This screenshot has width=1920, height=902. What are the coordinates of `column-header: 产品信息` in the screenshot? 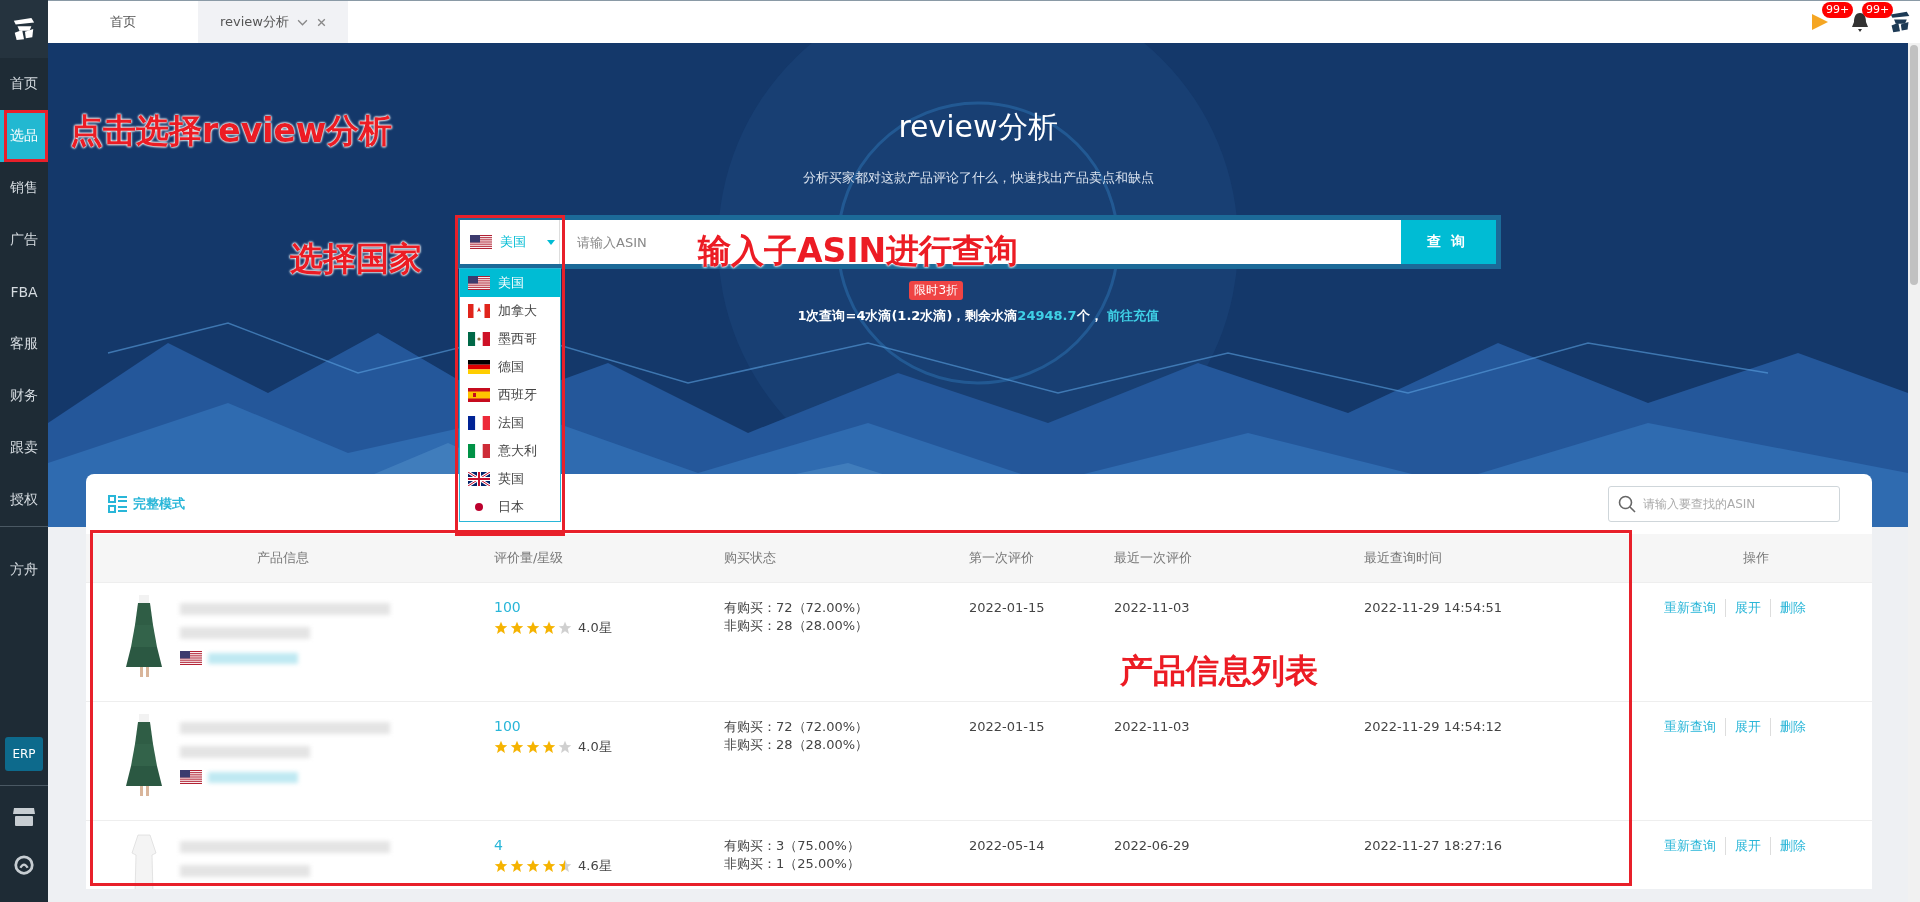 It's located at (283, 558).